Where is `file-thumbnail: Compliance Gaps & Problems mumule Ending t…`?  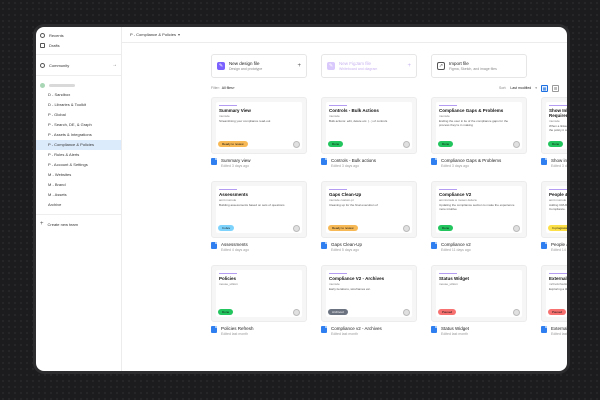
file-thumbnail: Compliance Gaps & Problems mumule Ending t… is located at coordinates (479, 125).